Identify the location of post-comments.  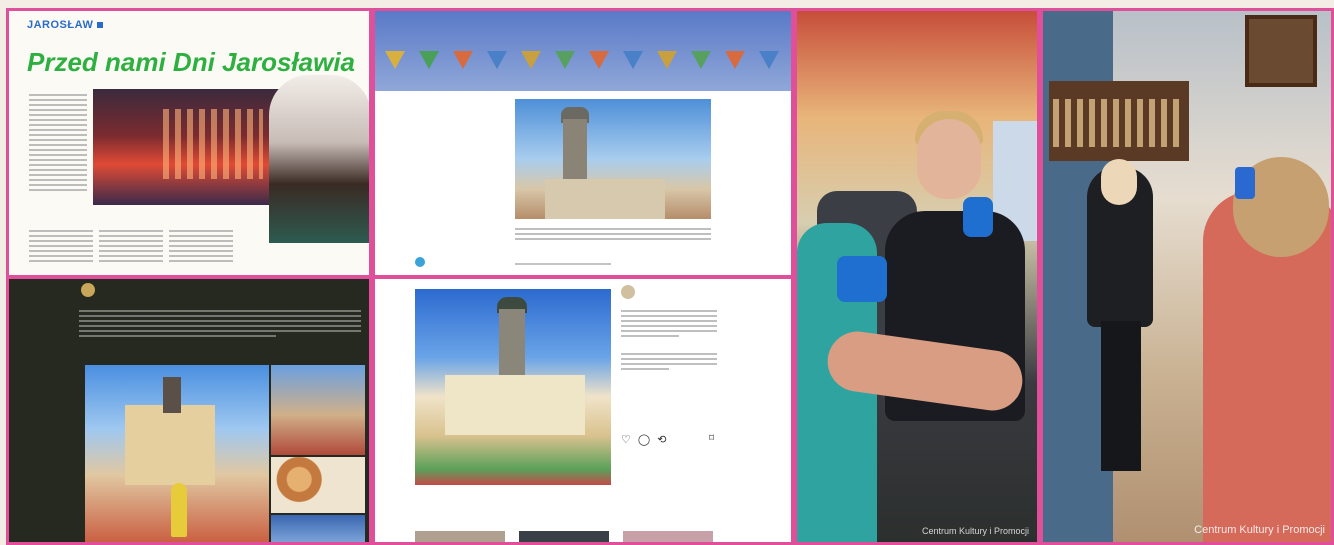
(669, 340).